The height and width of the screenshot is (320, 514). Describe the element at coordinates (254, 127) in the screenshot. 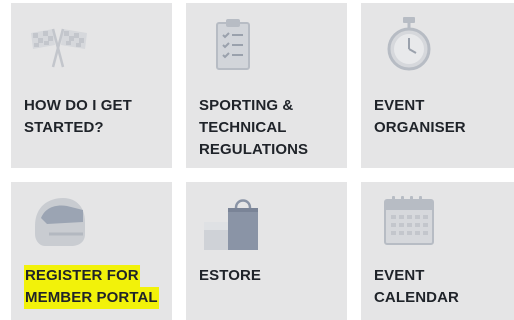

I see `tile-label: SPORTING & TECHNICAL REGULATIONS` at that location.